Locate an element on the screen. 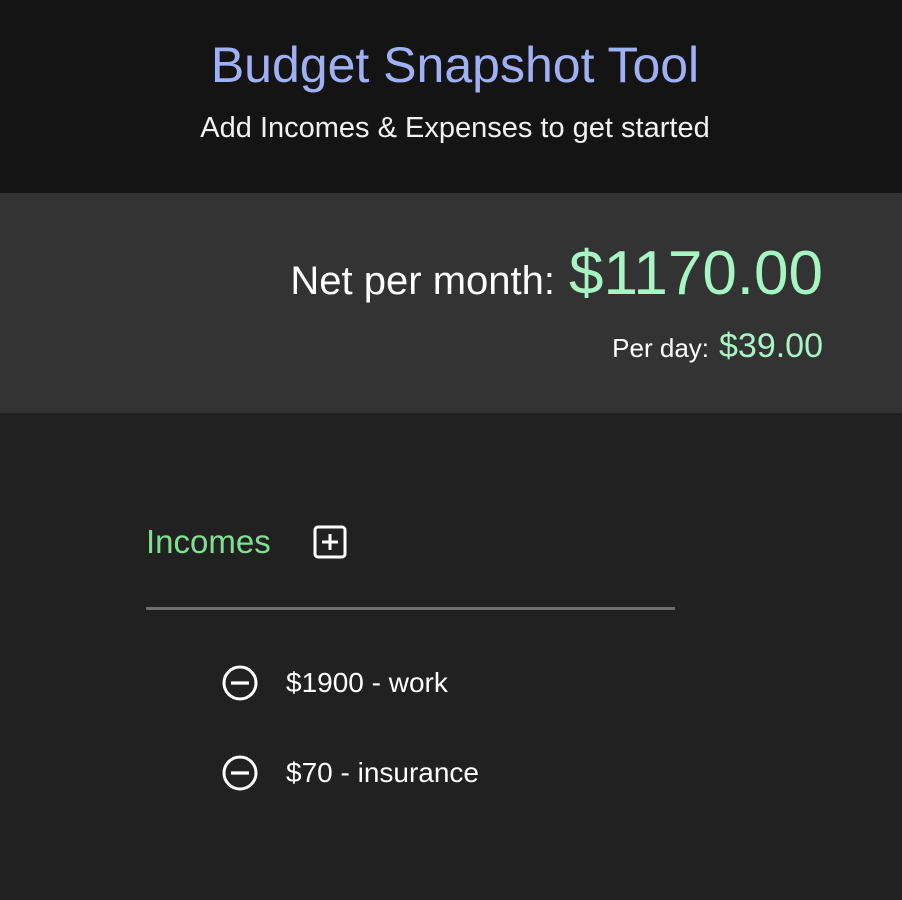 The image size is (902, 900). incomes-header: Incomes is located at coordinates (246, 542).